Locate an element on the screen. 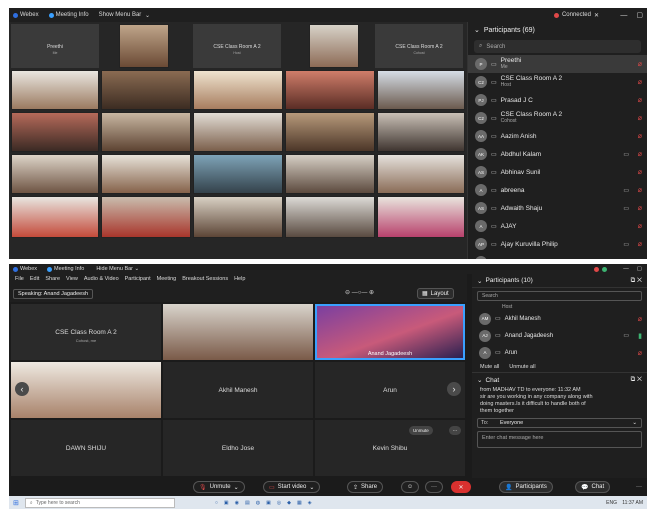 The height and width of the screenshot is (509, 647). participant-row: P ▭ Preethi Me ⌀ is located at coordinates (557, 64).